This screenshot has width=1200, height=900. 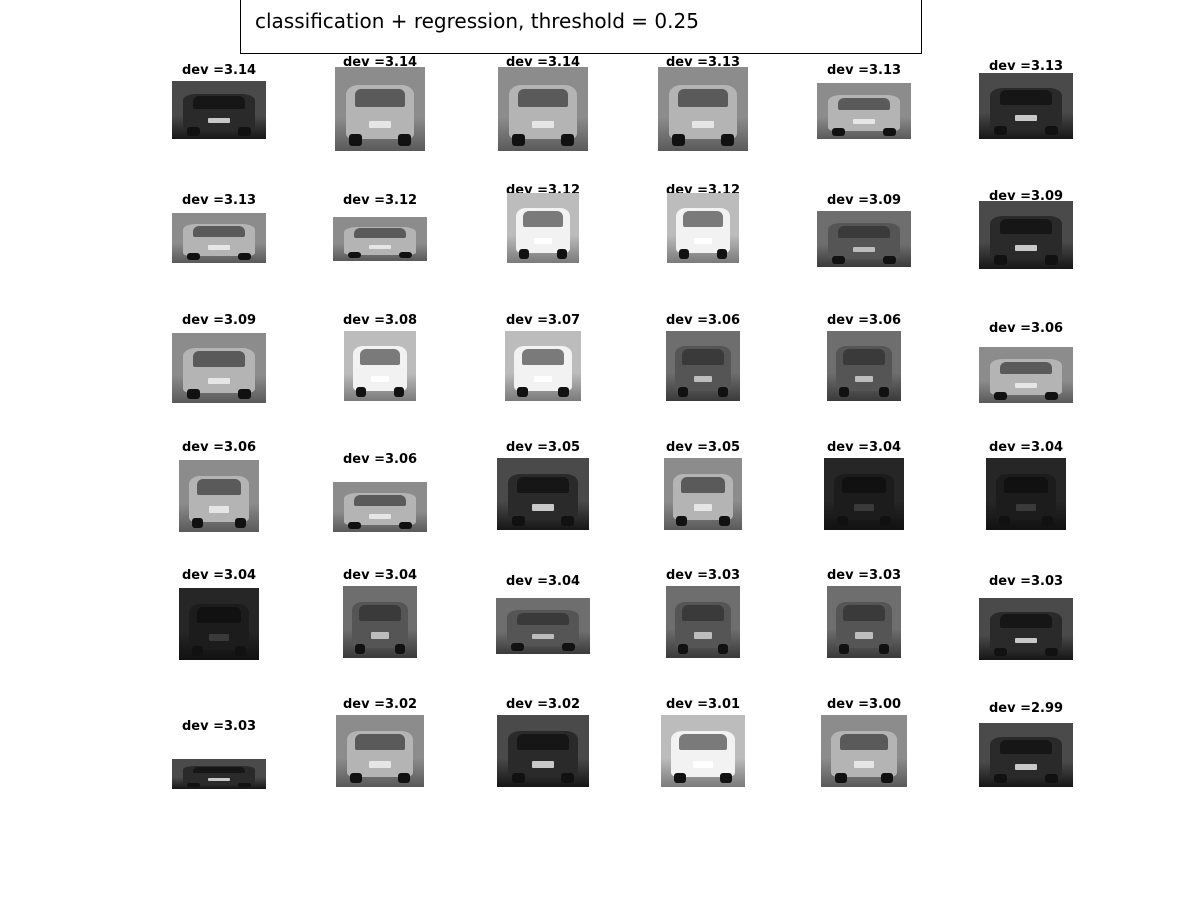 I want to click on dev-label: dev =2.99, so click(x=1026, y=708).